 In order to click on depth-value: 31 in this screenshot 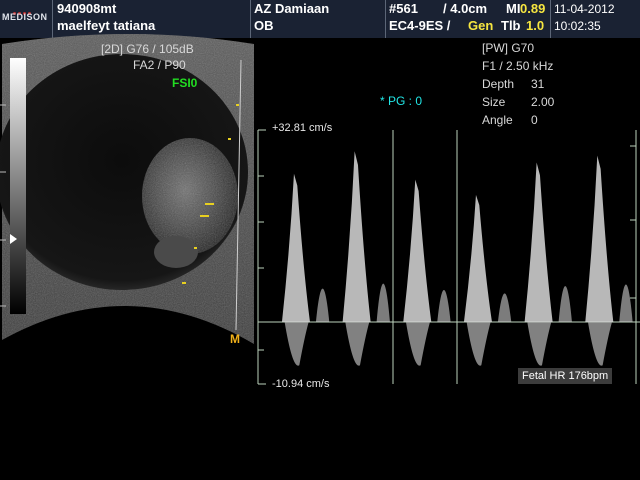, I will do `click(538, 84)`.